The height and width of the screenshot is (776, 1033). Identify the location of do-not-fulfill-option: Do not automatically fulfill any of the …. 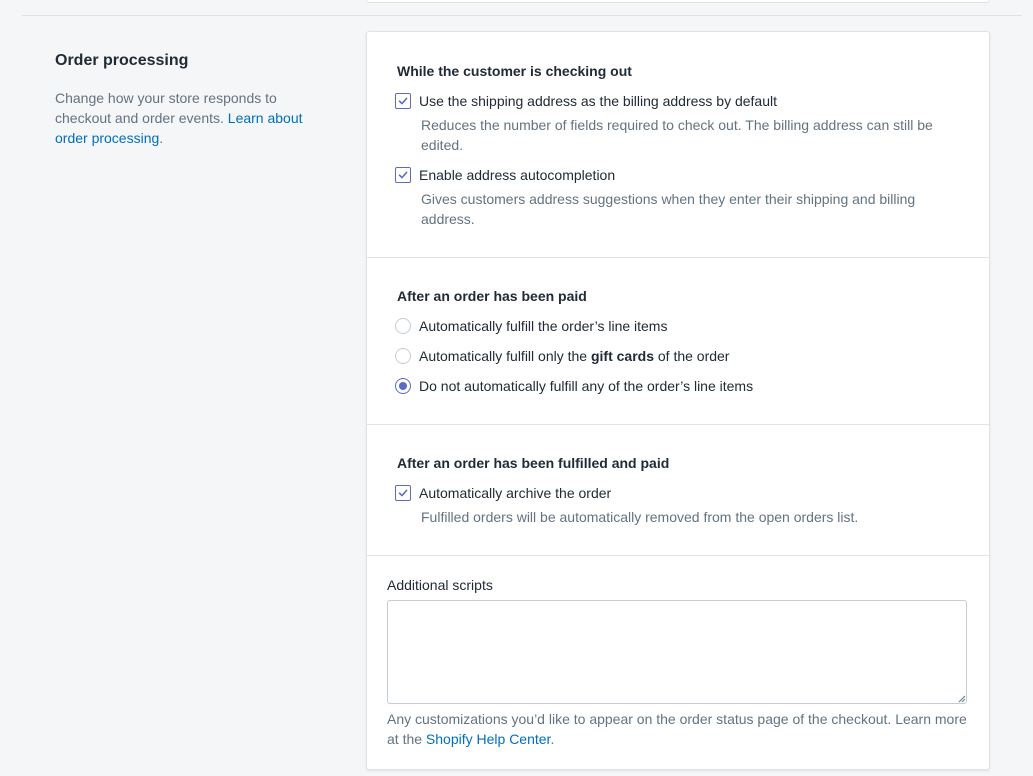
(574, 386).